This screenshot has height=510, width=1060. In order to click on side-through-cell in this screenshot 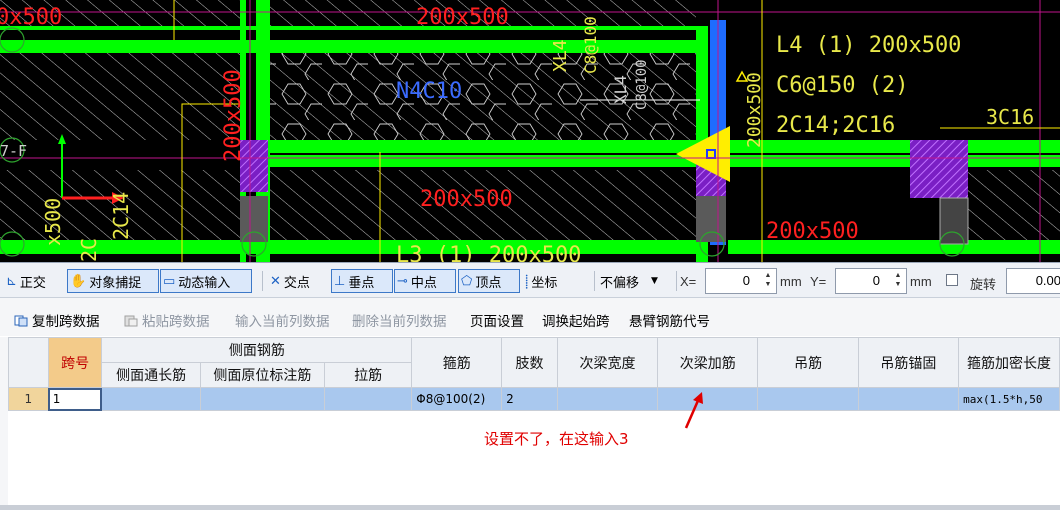, I will do `click(151, 399)`.